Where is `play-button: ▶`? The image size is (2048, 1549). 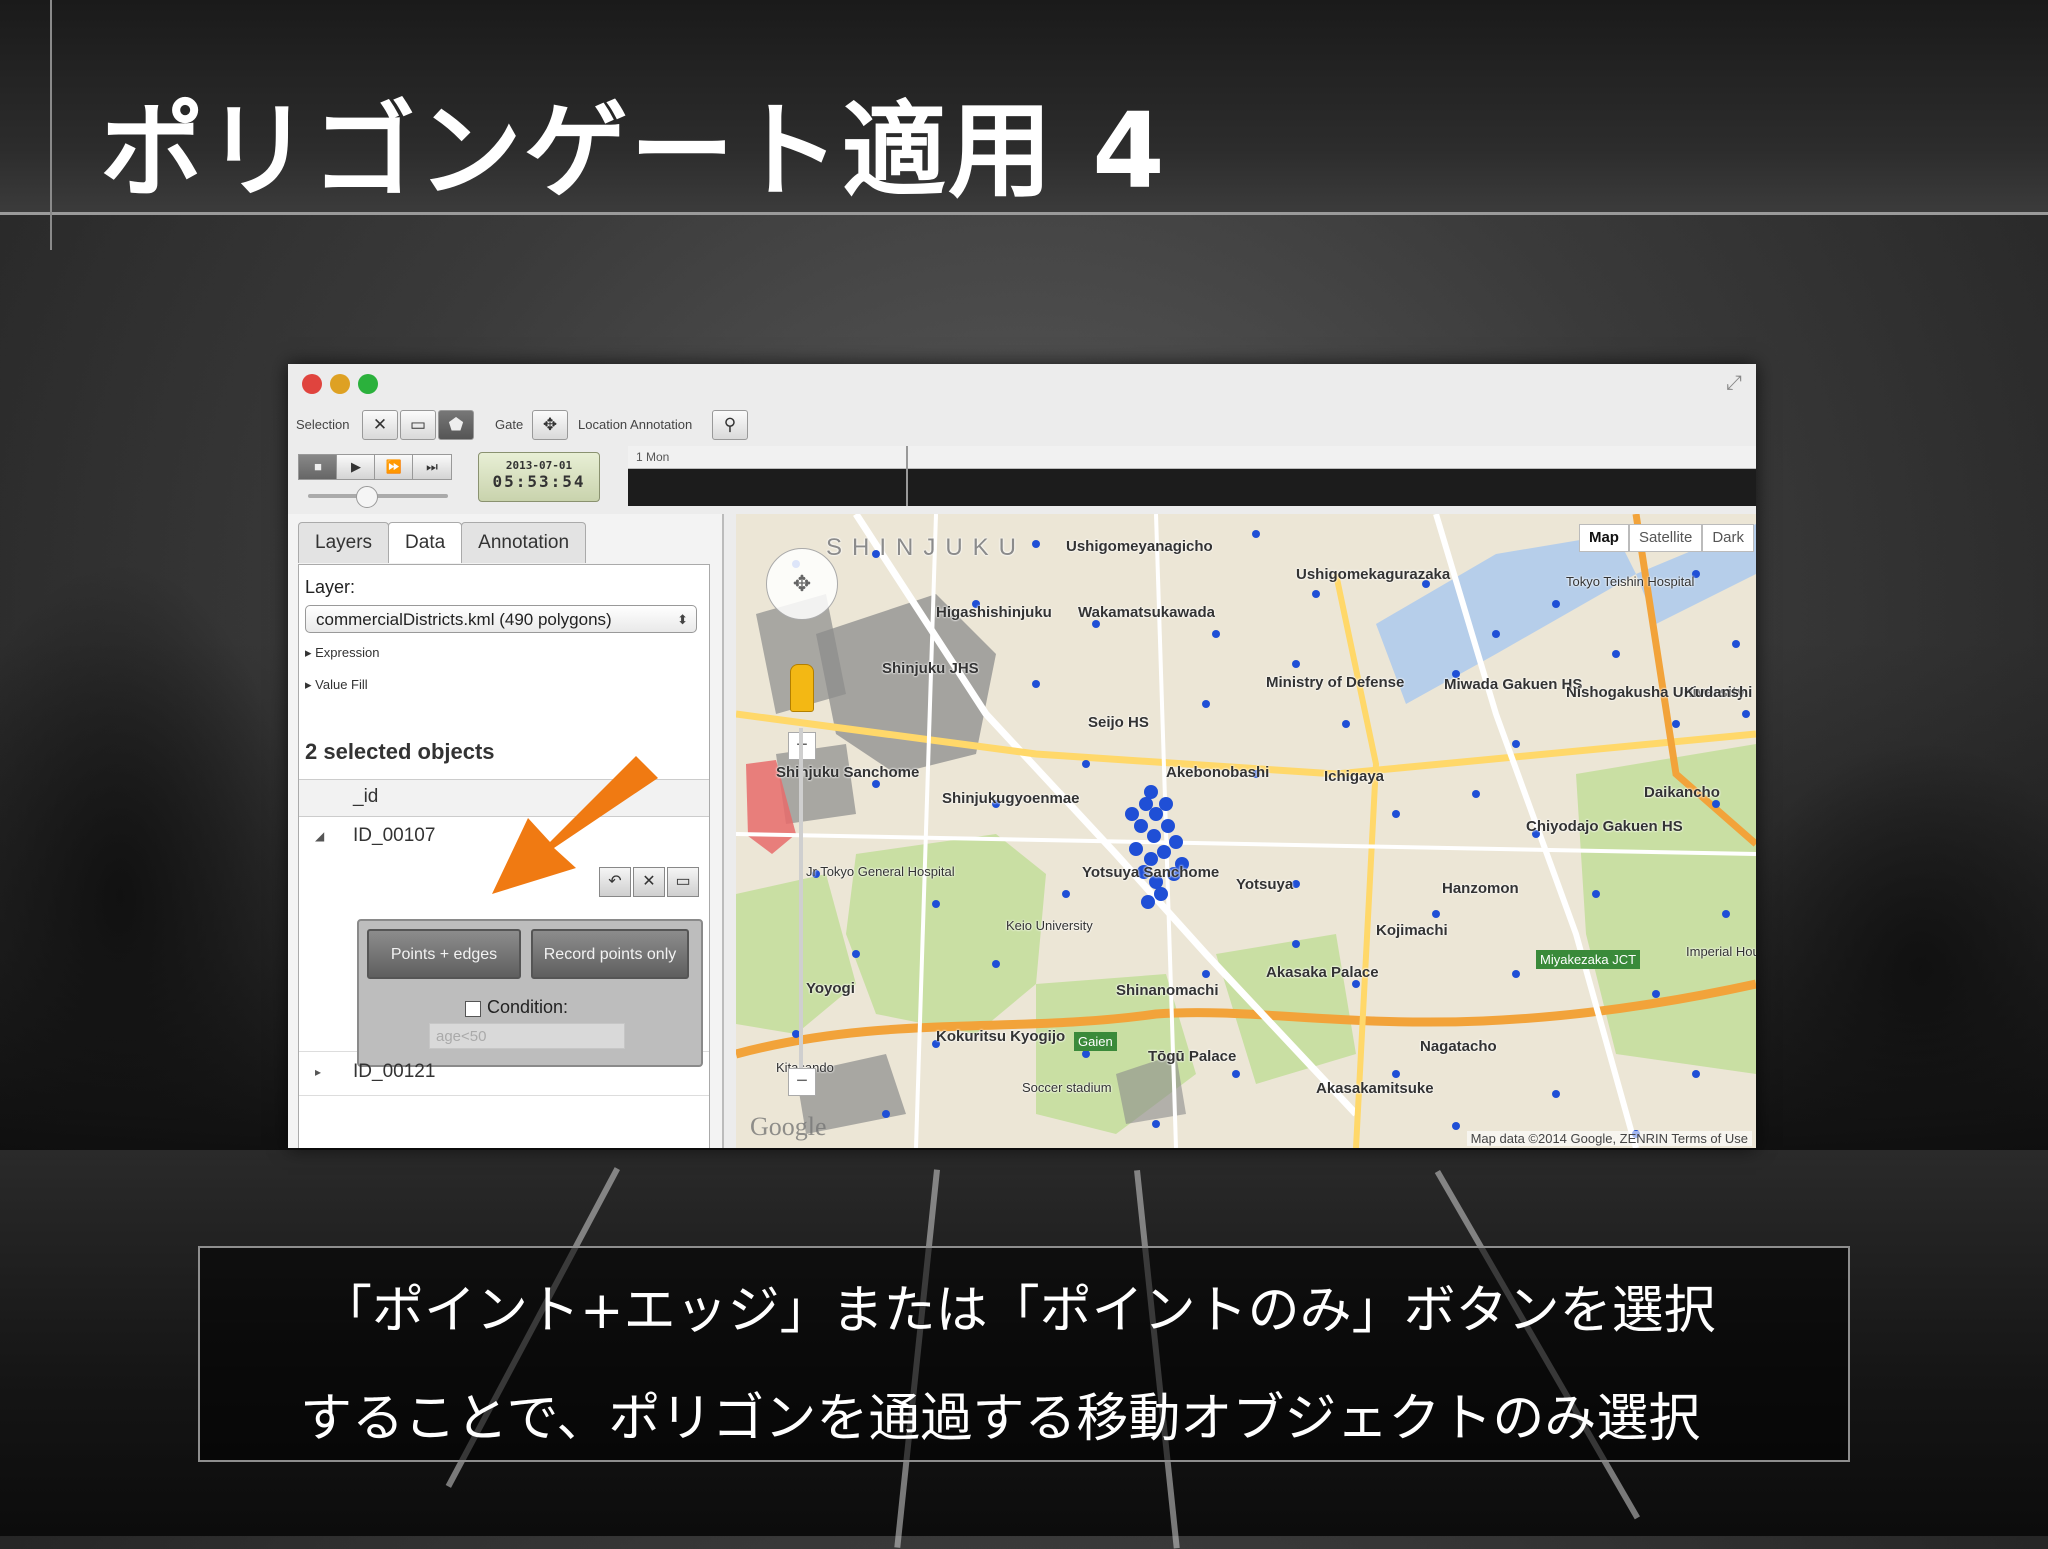 play-button: ▶ is located at coordinates (356, 467).